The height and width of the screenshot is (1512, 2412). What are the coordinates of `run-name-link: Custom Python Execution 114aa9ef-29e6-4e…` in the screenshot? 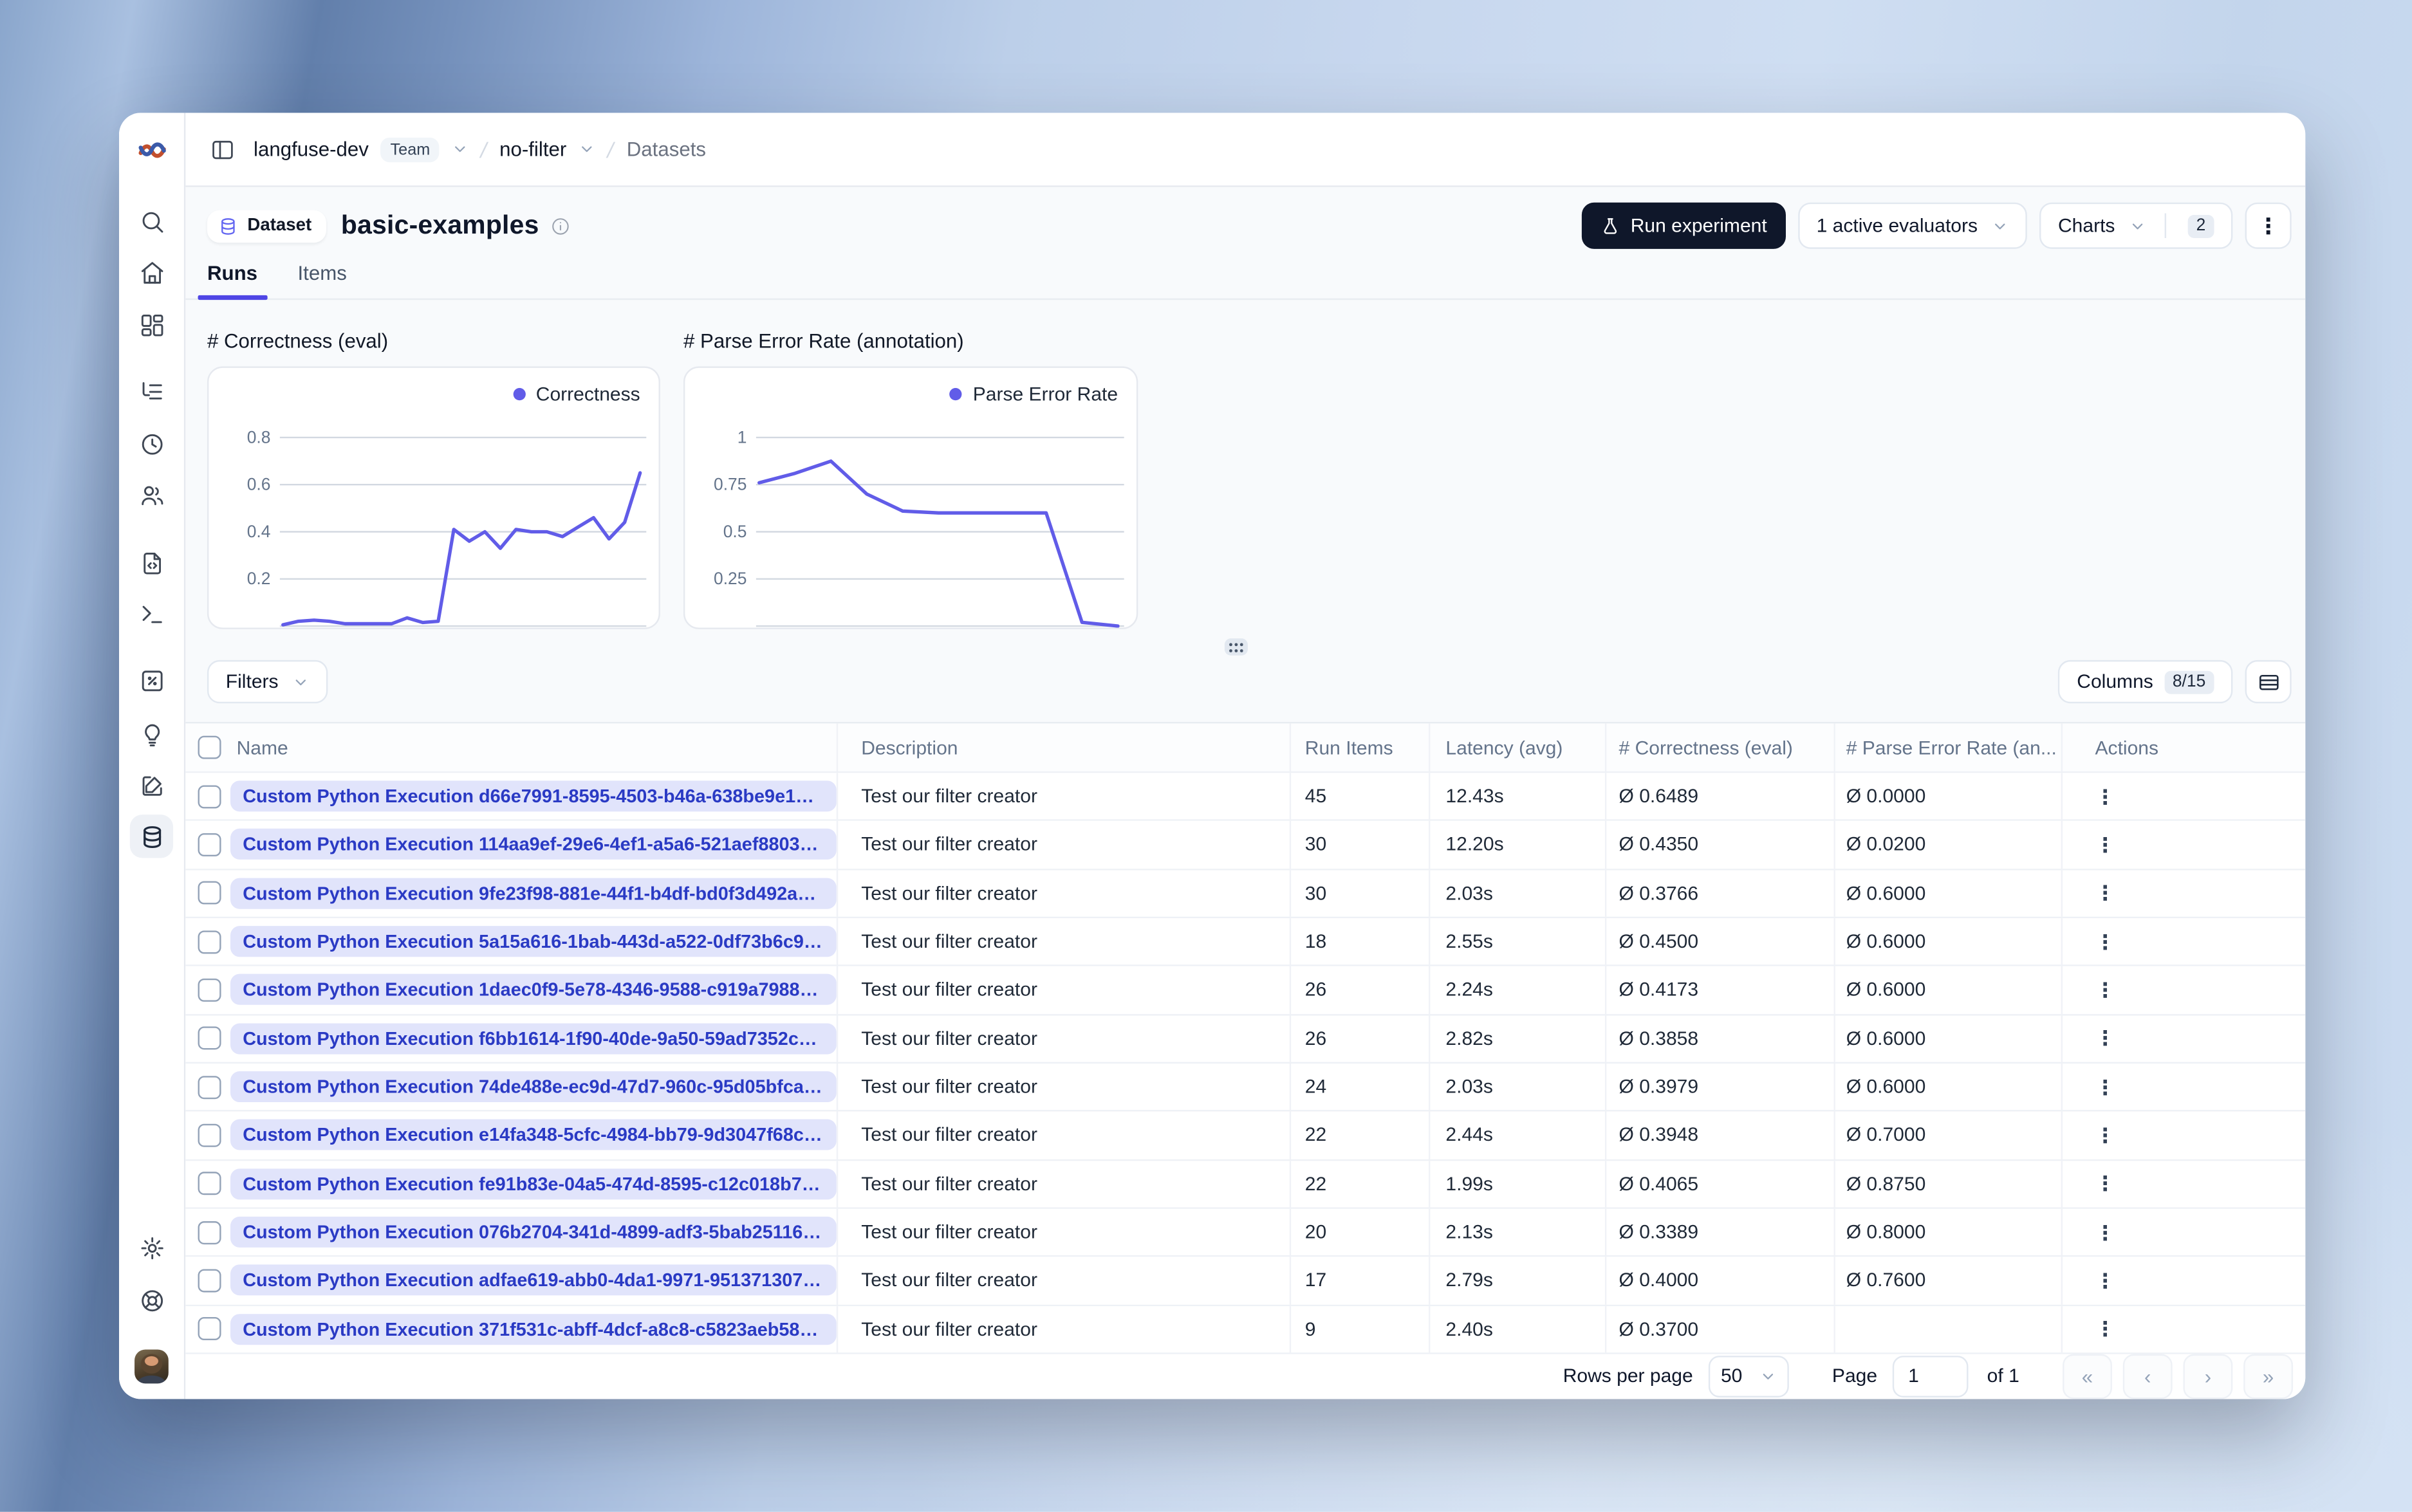 It's located at (533, 845).